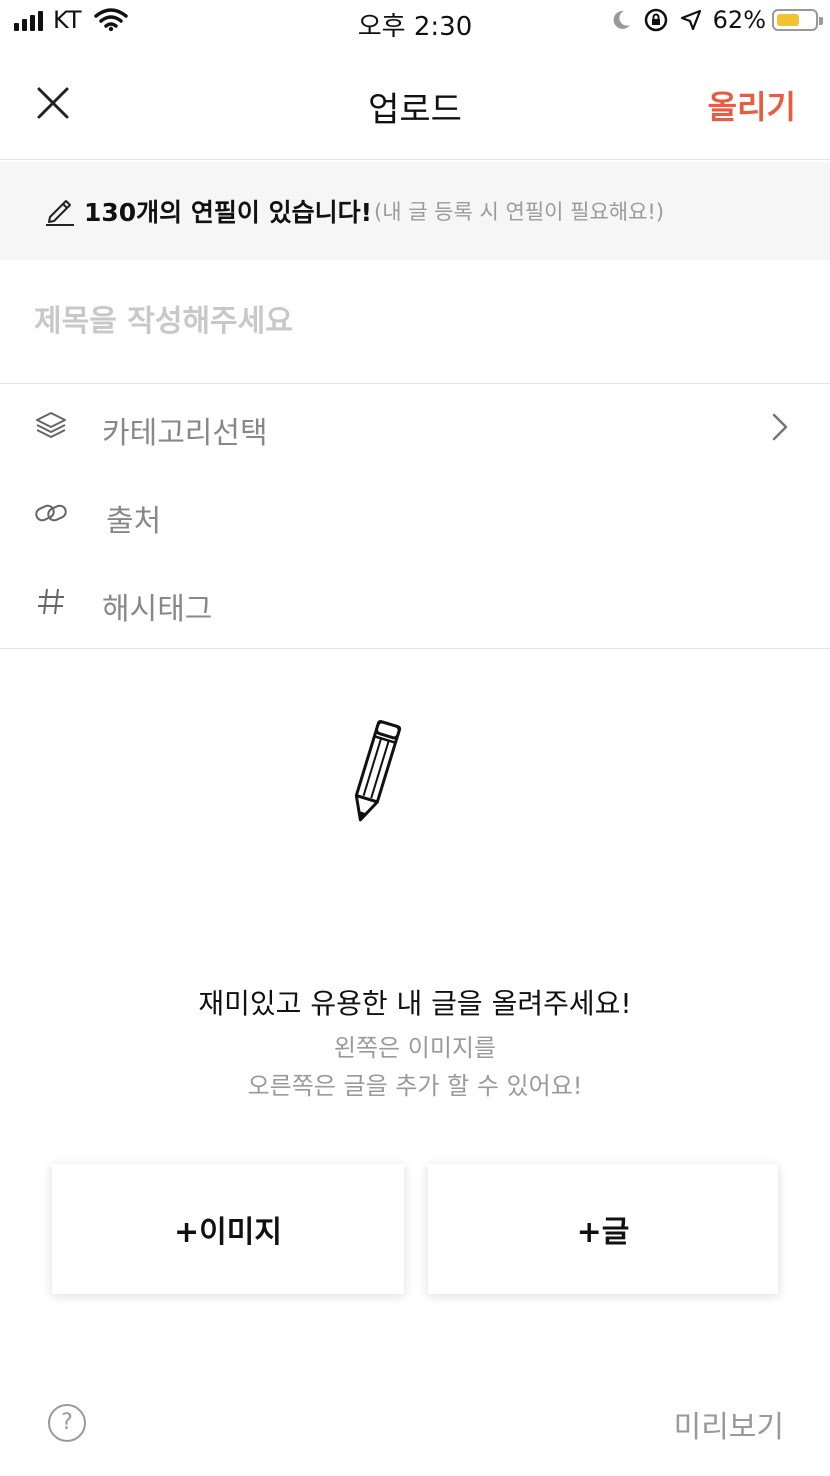  I want to click on header: 업로드 올리기, so click(415, 108).